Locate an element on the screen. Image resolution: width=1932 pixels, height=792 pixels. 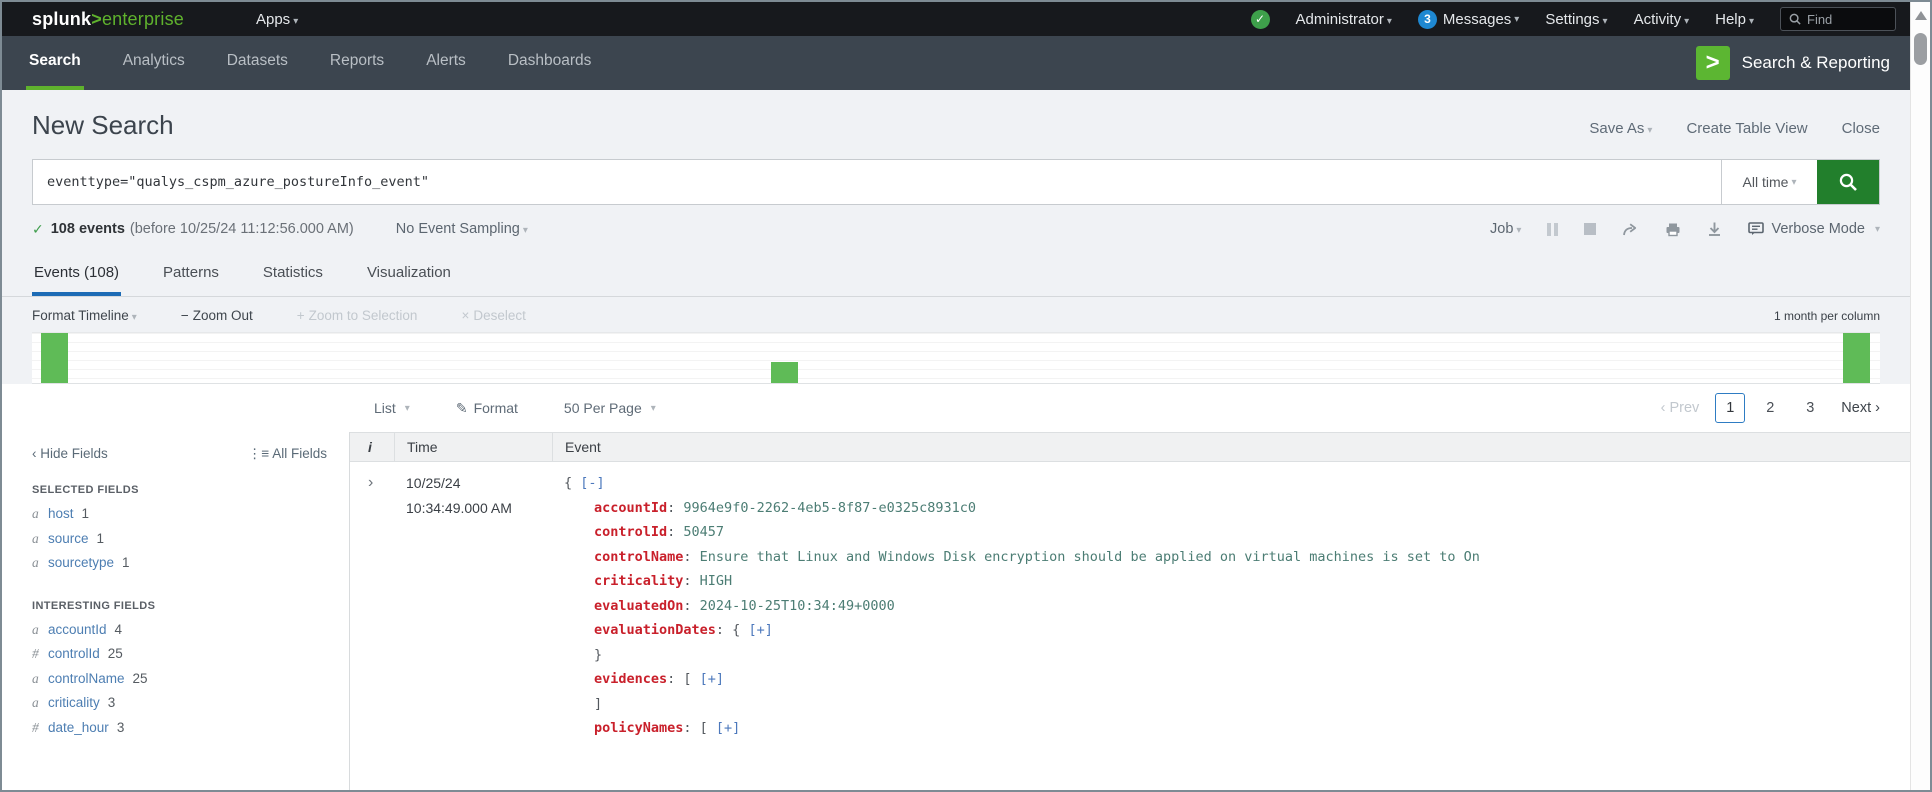
vertical-scrollbar is located at coordinates (1920, 396).